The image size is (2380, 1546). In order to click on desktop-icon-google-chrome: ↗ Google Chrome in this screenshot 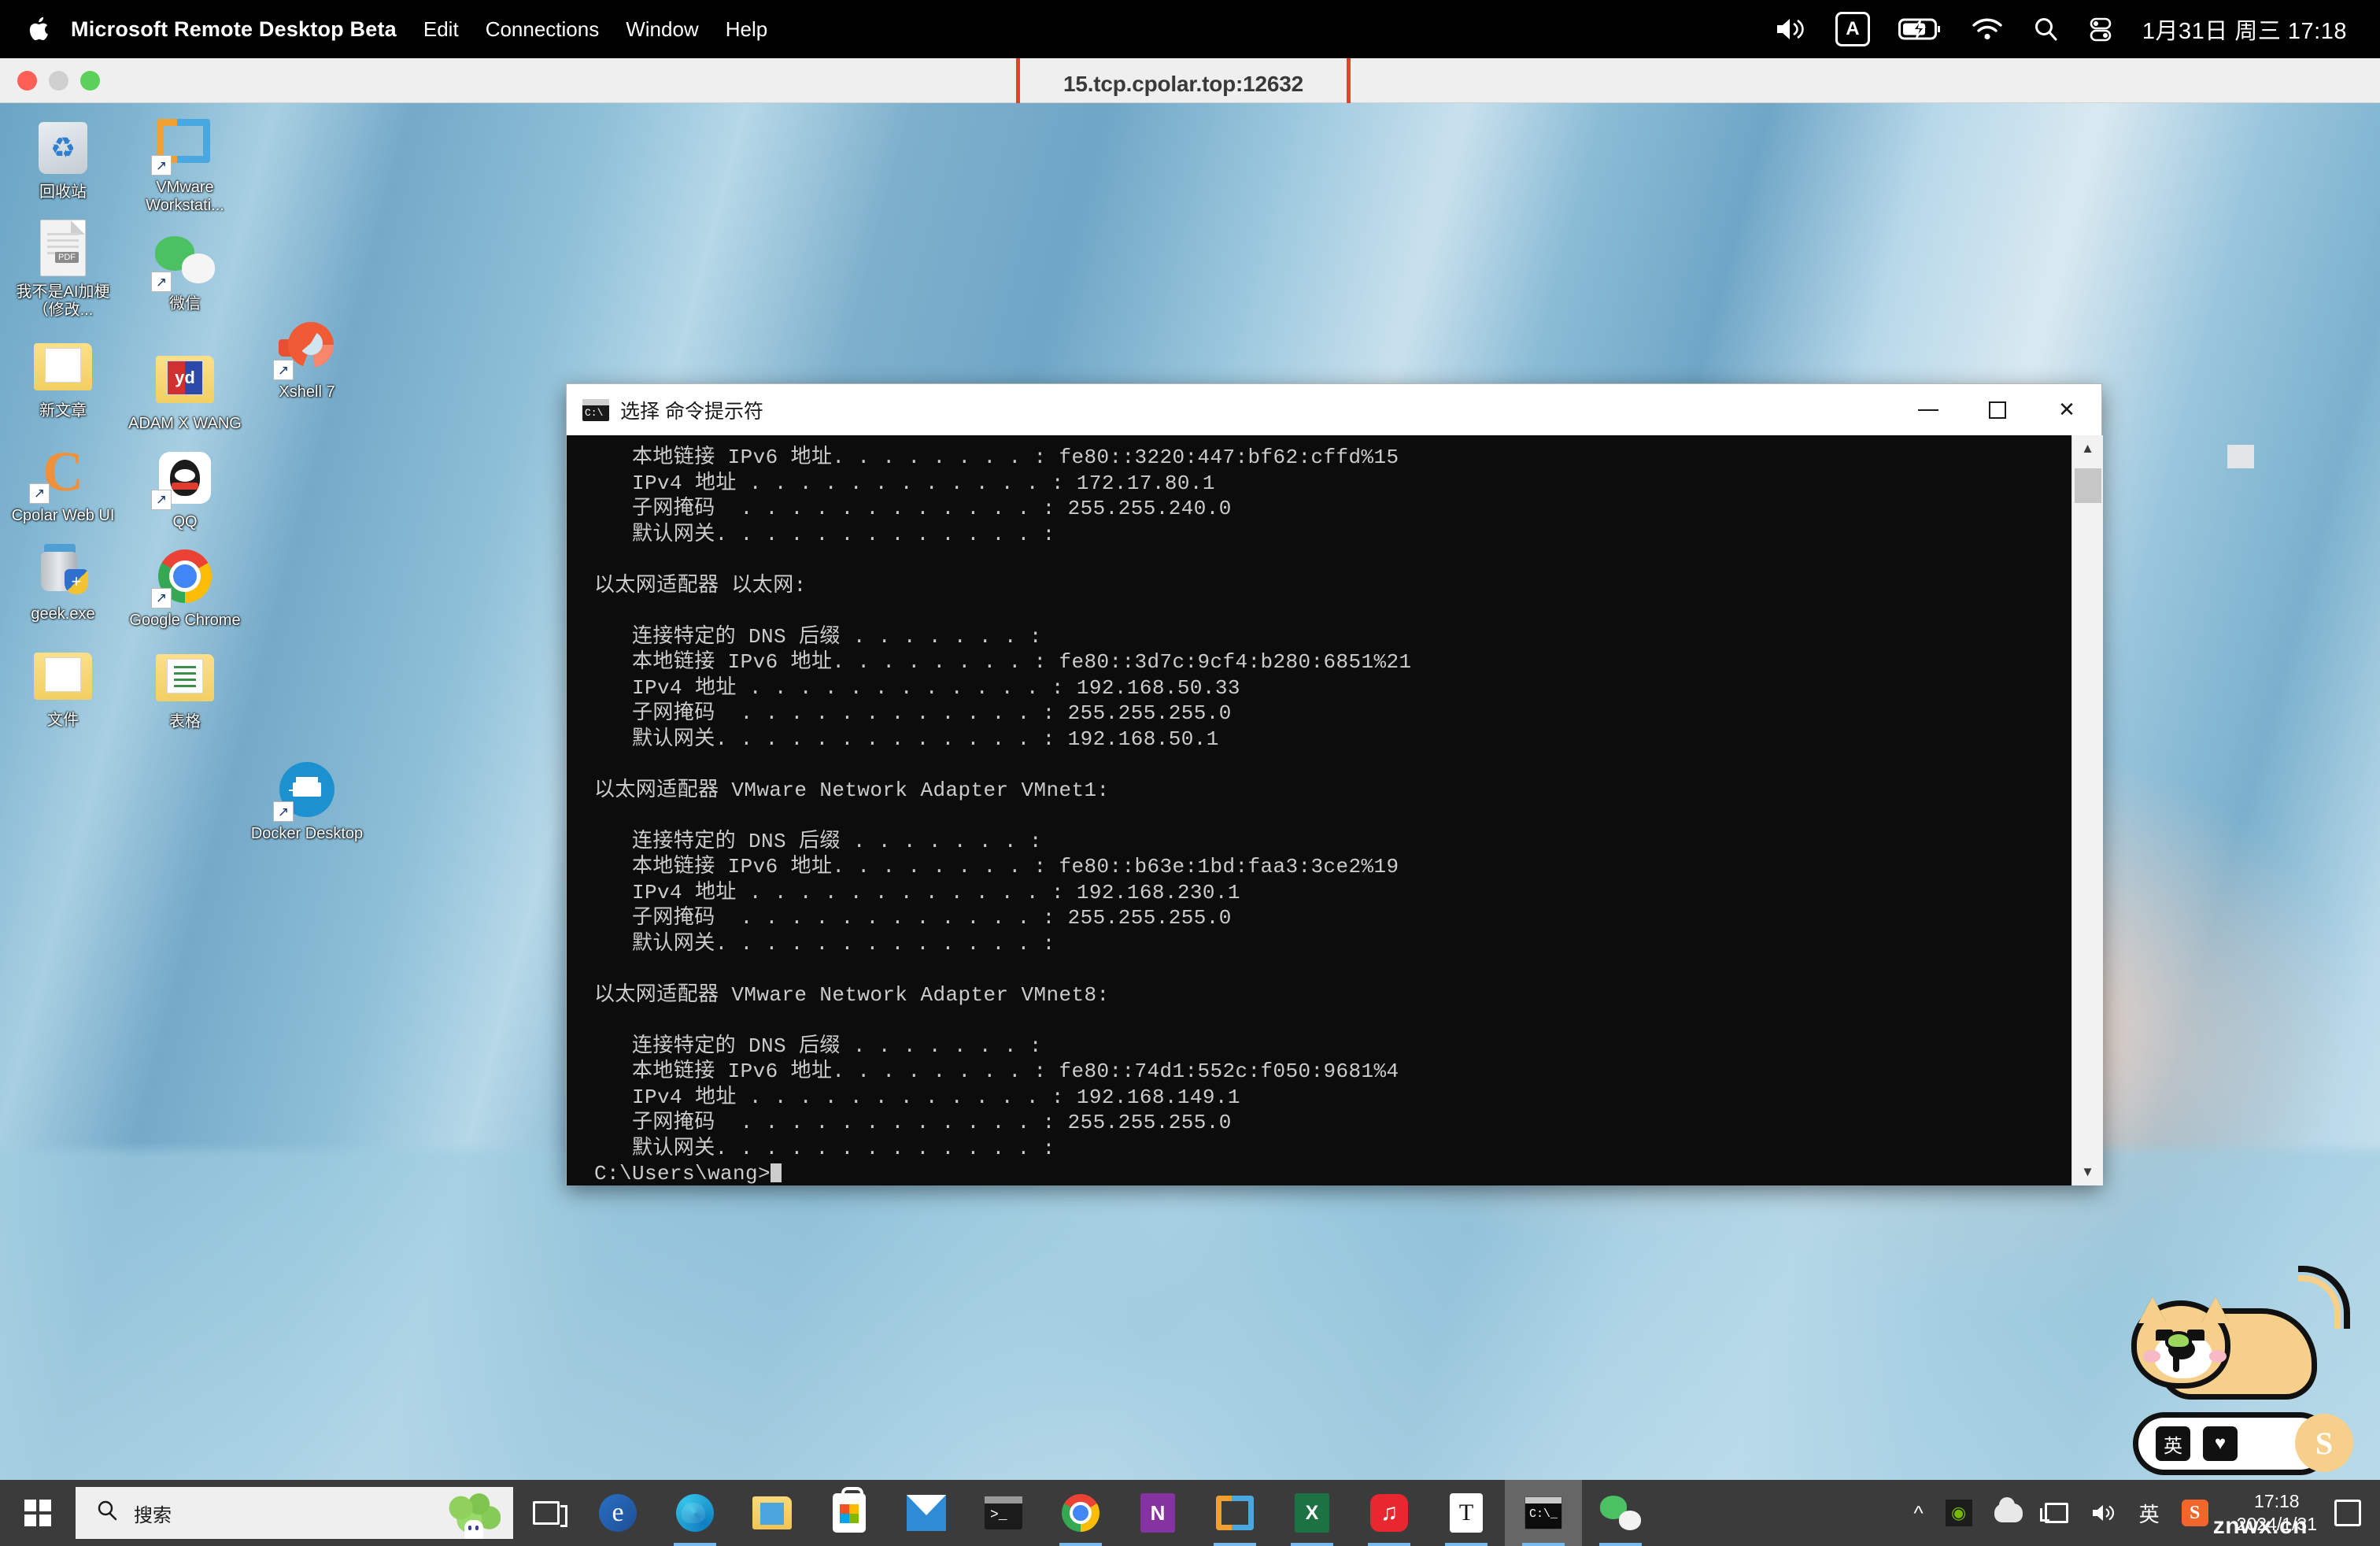, I will do `click(185, 587)`.